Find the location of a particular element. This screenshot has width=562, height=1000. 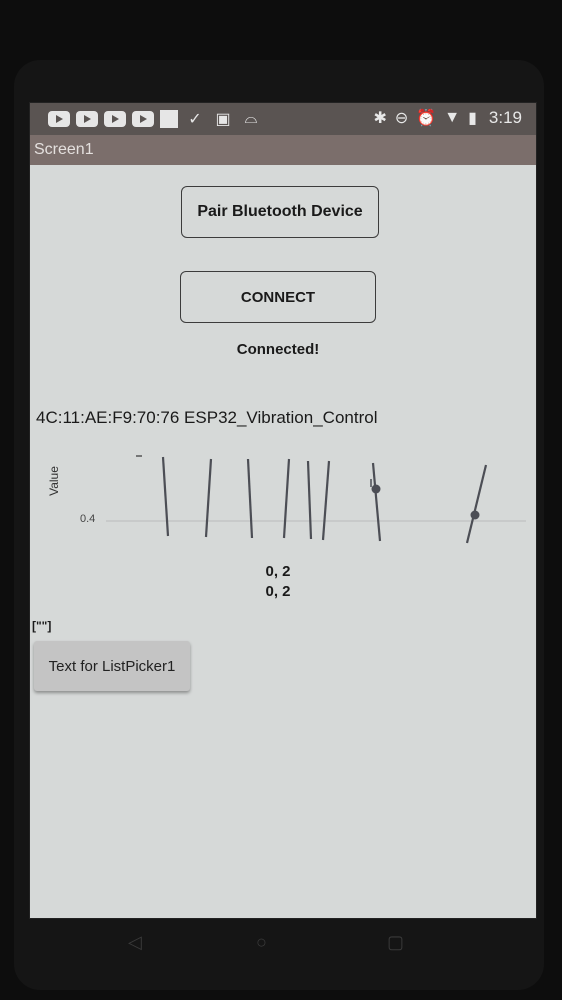

bluetooth-icon: ✱ is located at coordinates (380, 118).